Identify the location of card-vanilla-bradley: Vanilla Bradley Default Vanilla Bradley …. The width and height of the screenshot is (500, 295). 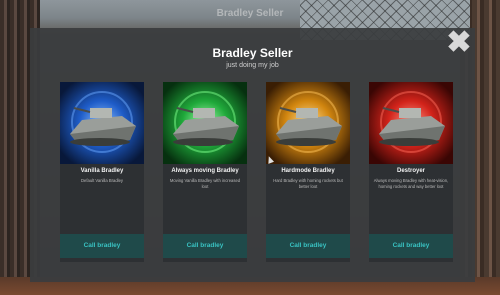
(102, 172).